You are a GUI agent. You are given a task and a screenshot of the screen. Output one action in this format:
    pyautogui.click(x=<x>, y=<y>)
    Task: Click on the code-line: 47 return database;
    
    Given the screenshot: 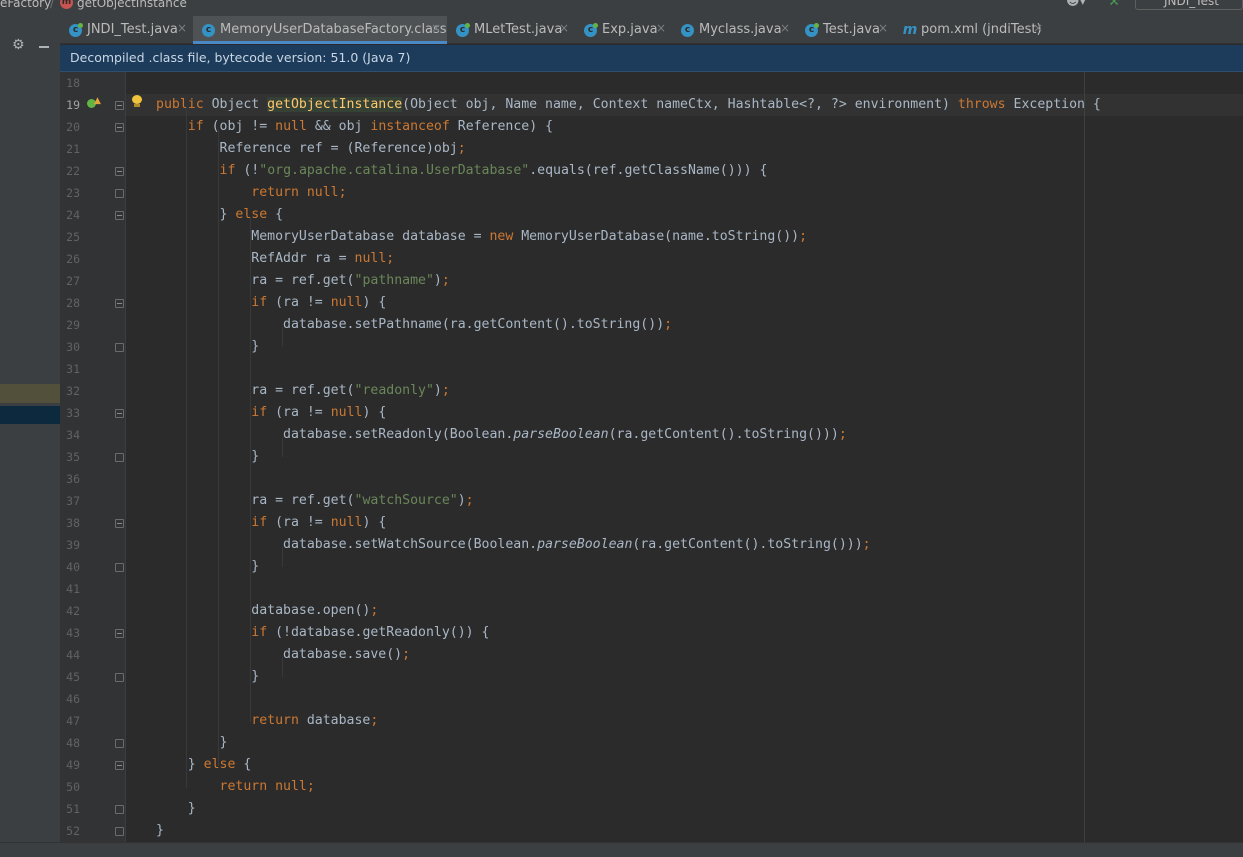 What is the action you would take?
    pyautogui.click(x=651, y=721)
    